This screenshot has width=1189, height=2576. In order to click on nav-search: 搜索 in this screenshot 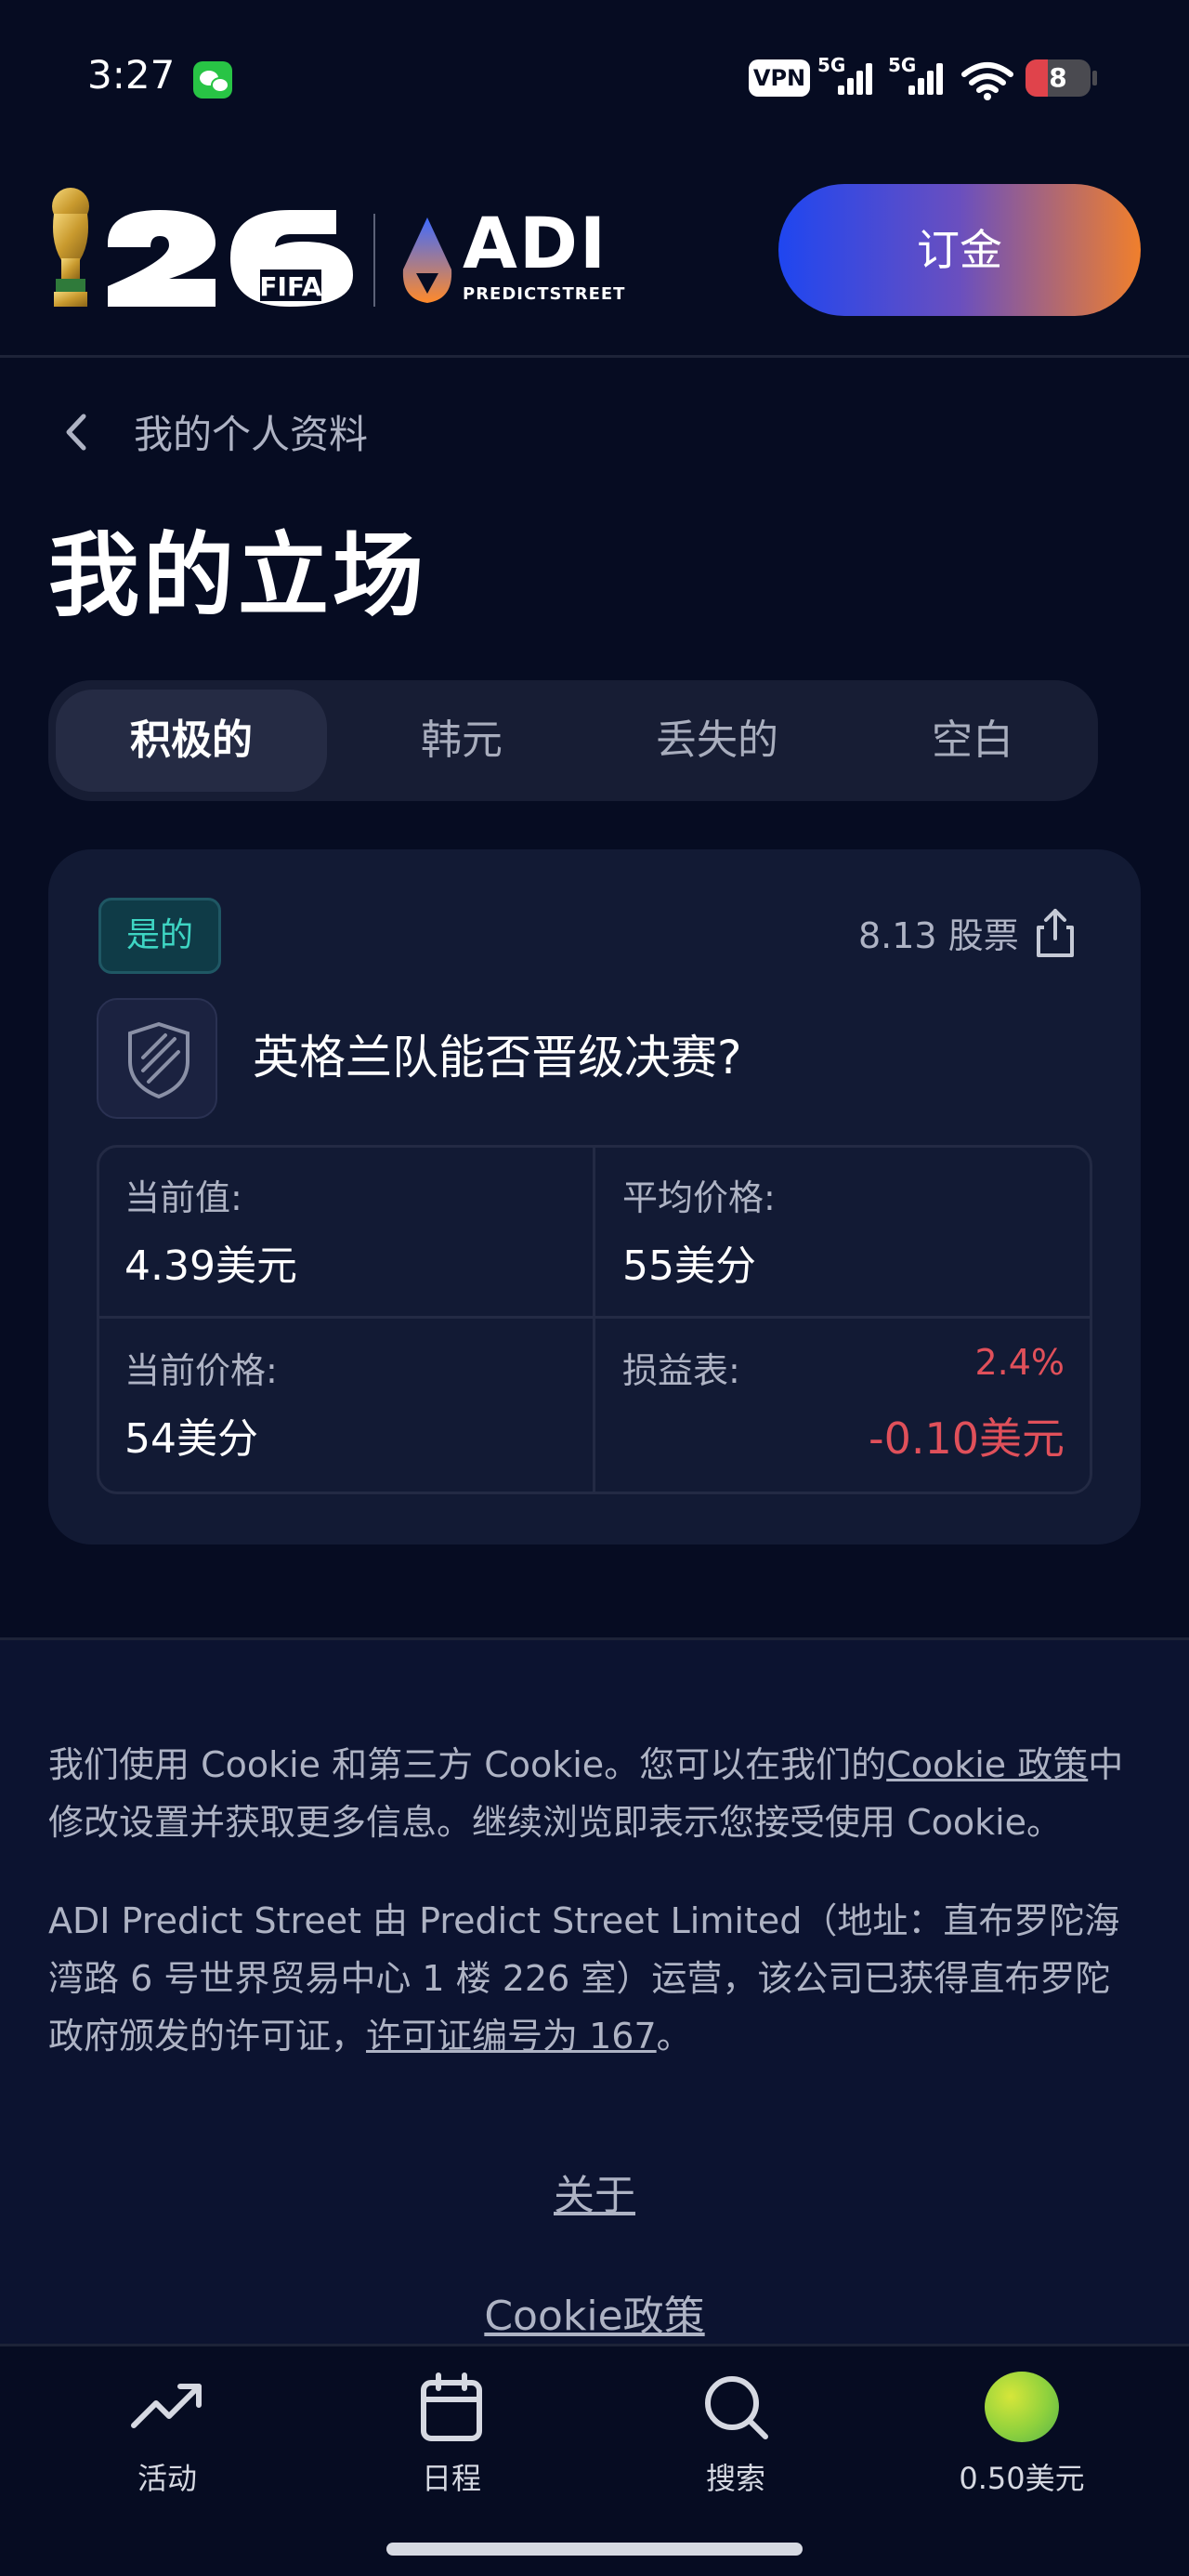, I will do `click(735, 2434)`.